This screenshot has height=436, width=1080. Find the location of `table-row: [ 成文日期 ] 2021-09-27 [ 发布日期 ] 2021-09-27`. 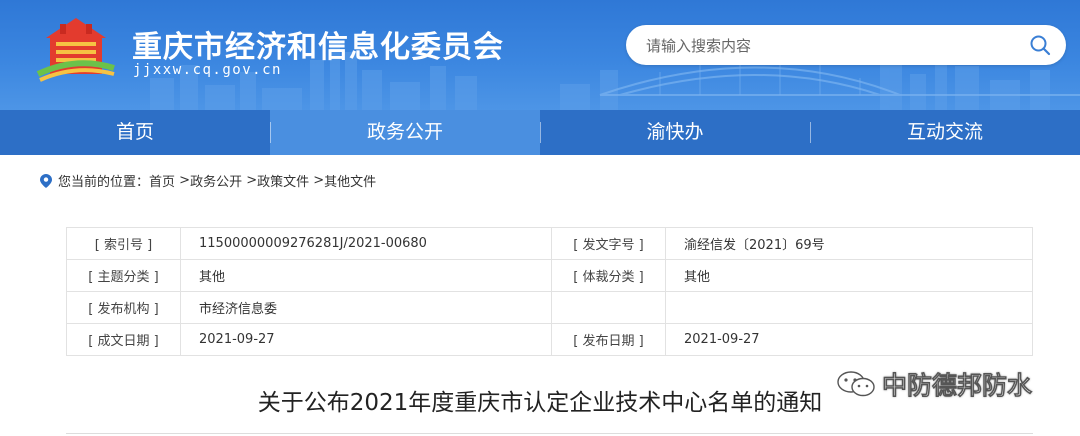

table-row: [ 成文日期 ] 2021-09-27 [ 发布日期 ] 2021-09-27 is located at coordinates (549, 339).